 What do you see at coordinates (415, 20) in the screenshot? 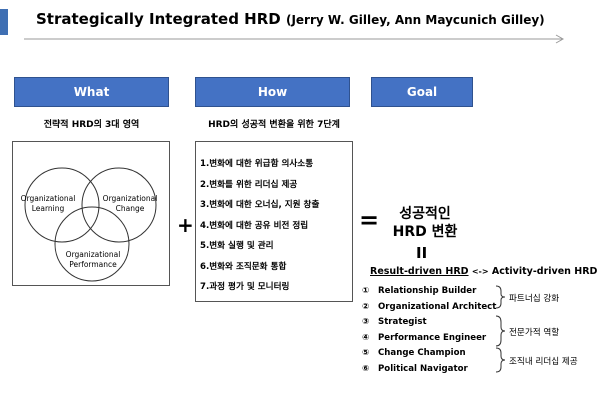
I see `title-authors: (Jerry W. Gilley, Ann Maycunich Gilley)` at bounding box center [415, 20].